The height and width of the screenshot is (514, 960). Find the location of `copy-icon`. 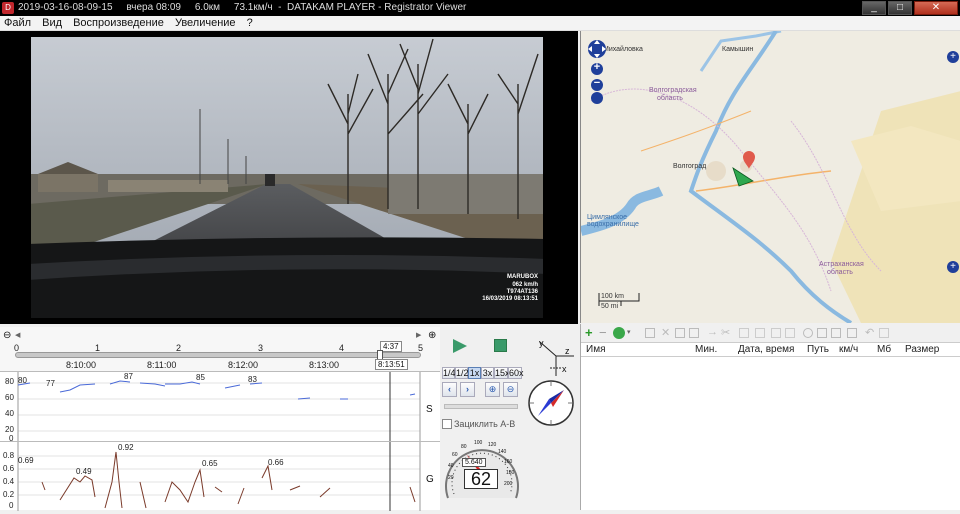

copy-icon is located at coordinates (650, 333).